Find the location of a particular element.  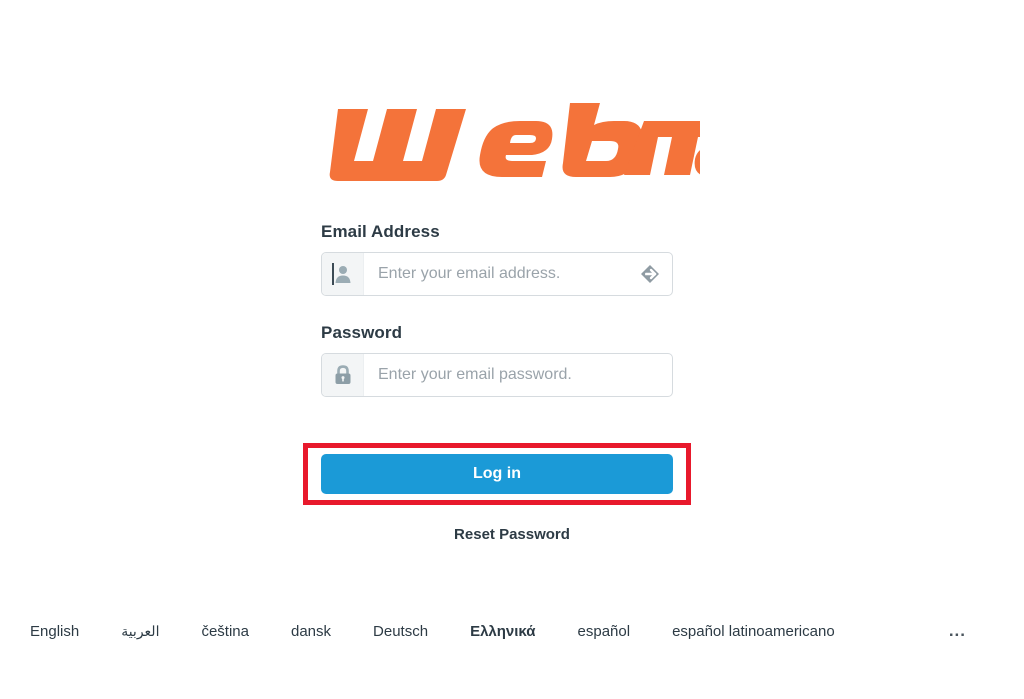

field-spacer is located at coordinates (497, 309).